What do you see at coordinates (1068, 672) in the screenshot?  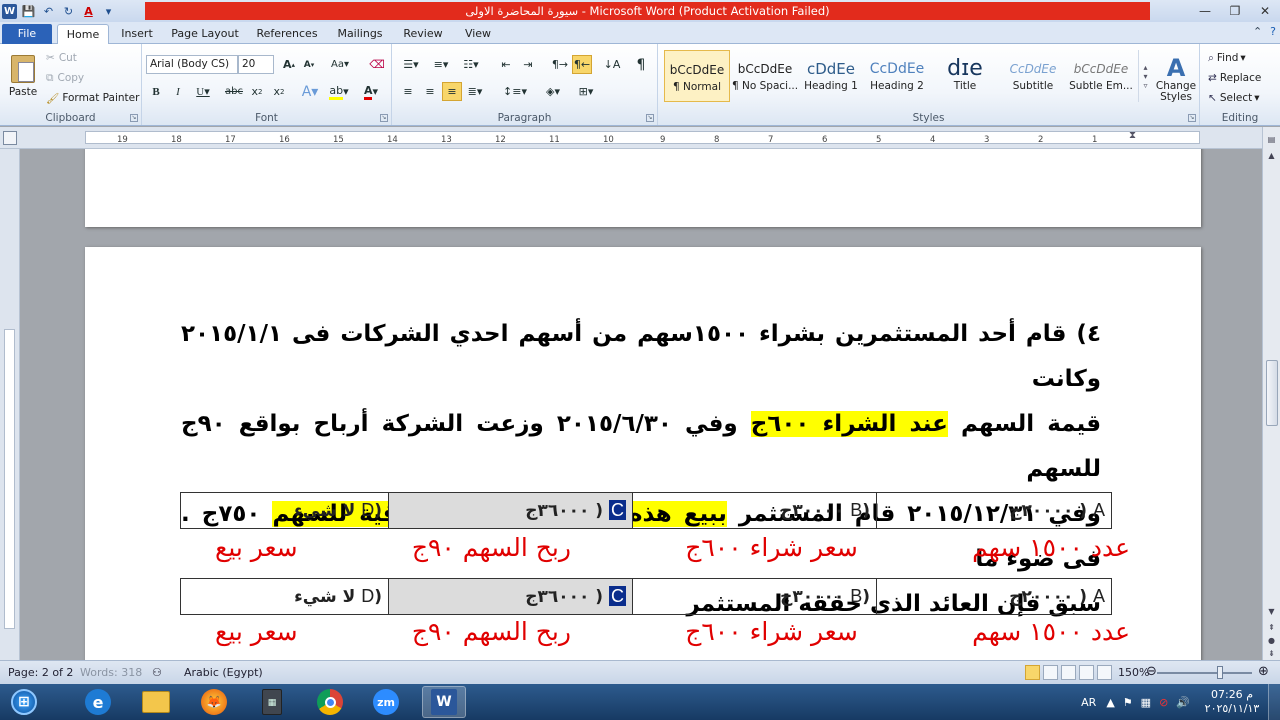 I see `web-layout-icon` at bounding box center [1068, 672].